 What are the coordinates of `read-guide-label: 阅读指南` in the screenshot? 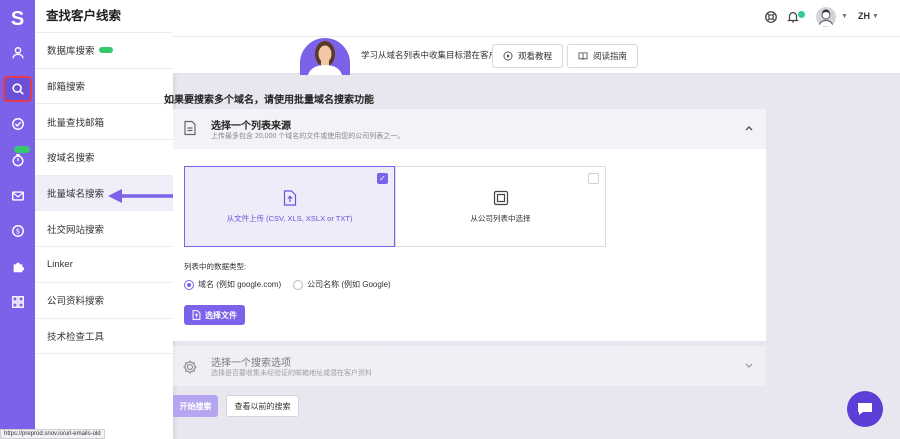 It's located at (610, 56).